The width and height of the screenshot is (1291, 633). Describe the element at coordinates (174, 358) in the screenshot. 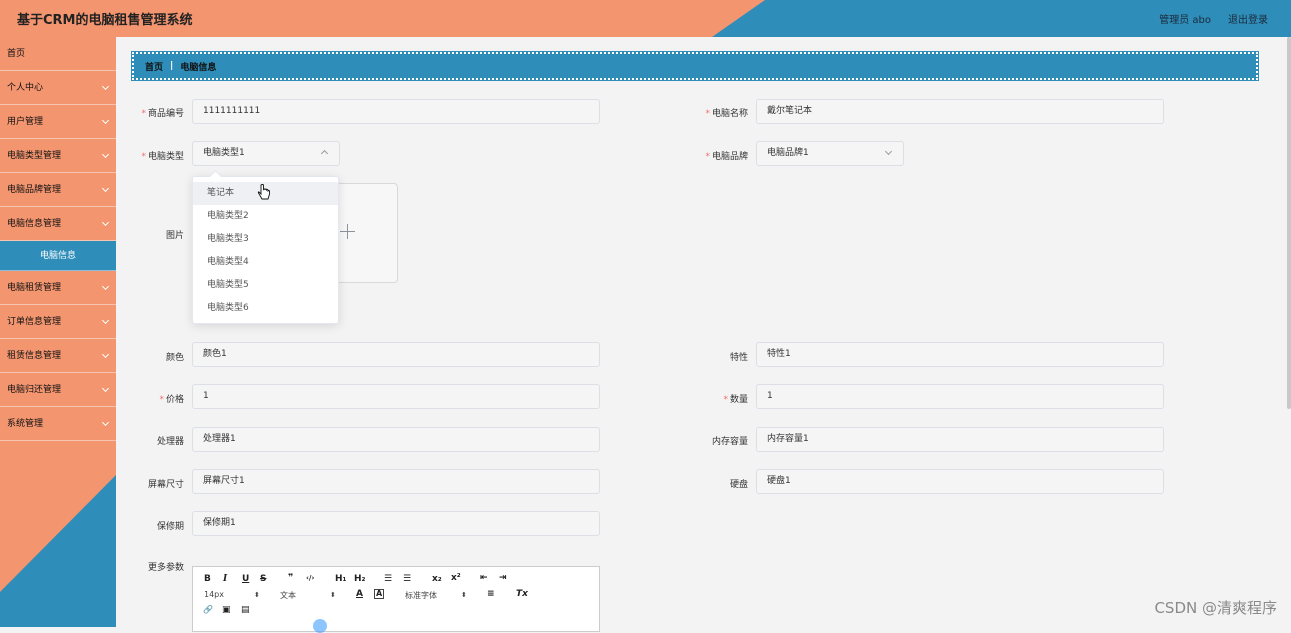

I see `color-label: 颜色` at that location.